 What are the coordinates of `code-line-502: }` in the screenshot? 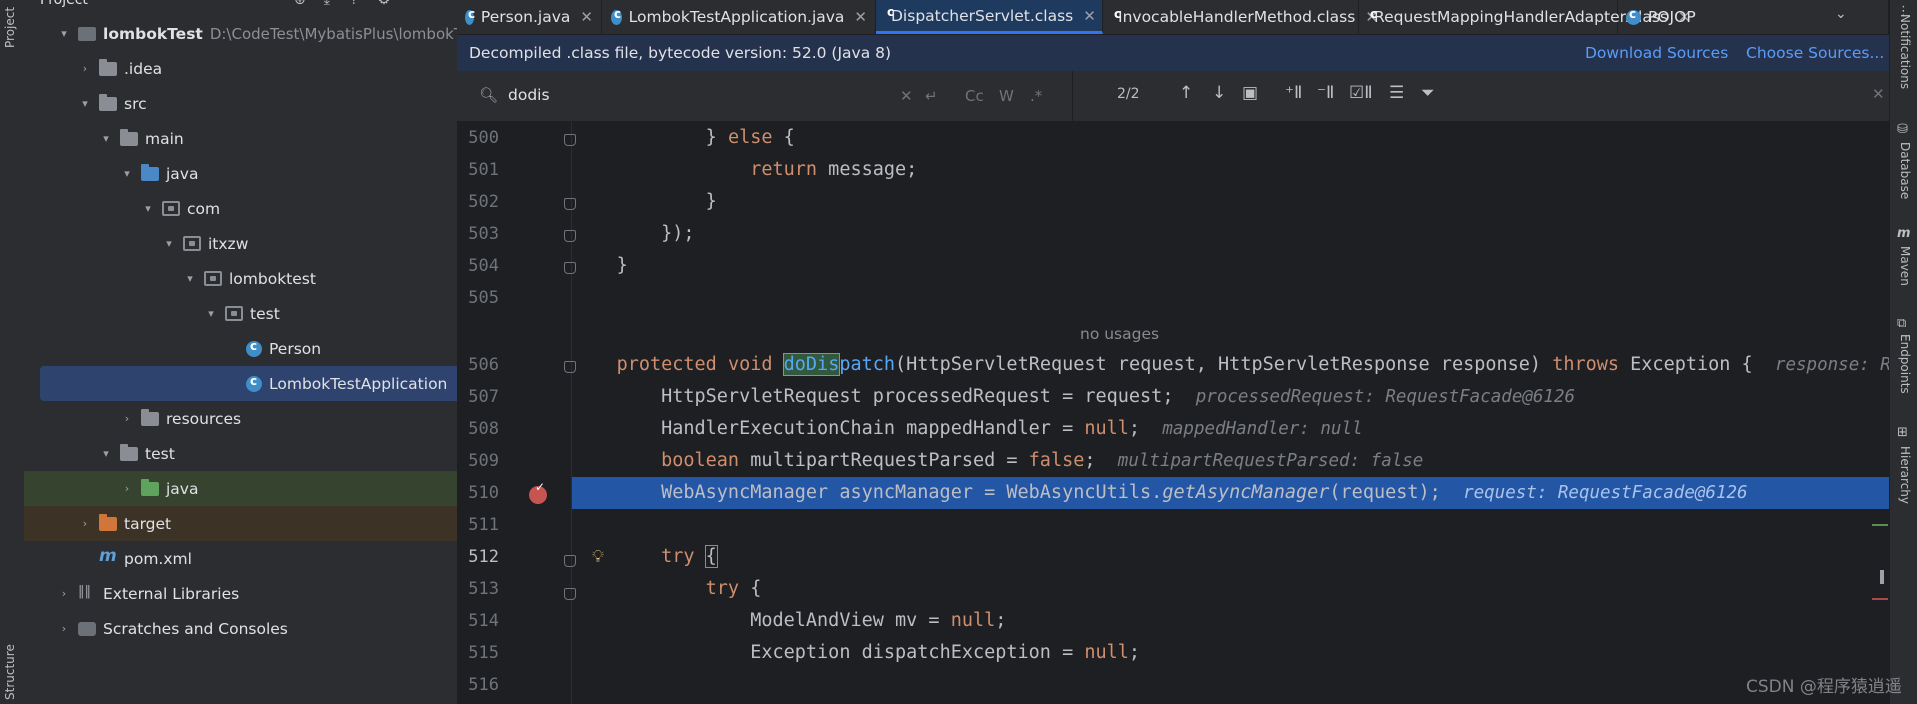 It's located at (1230, 202).